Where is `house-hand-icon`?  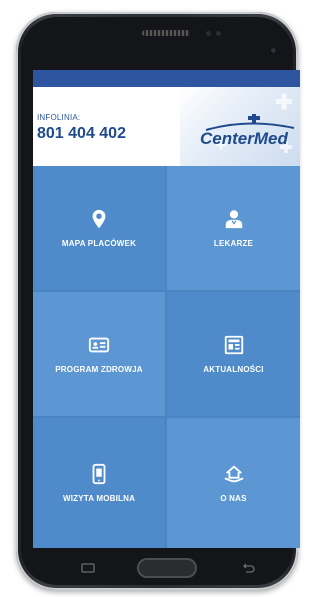 house-hand-icon is located at coordinates (233, 474).